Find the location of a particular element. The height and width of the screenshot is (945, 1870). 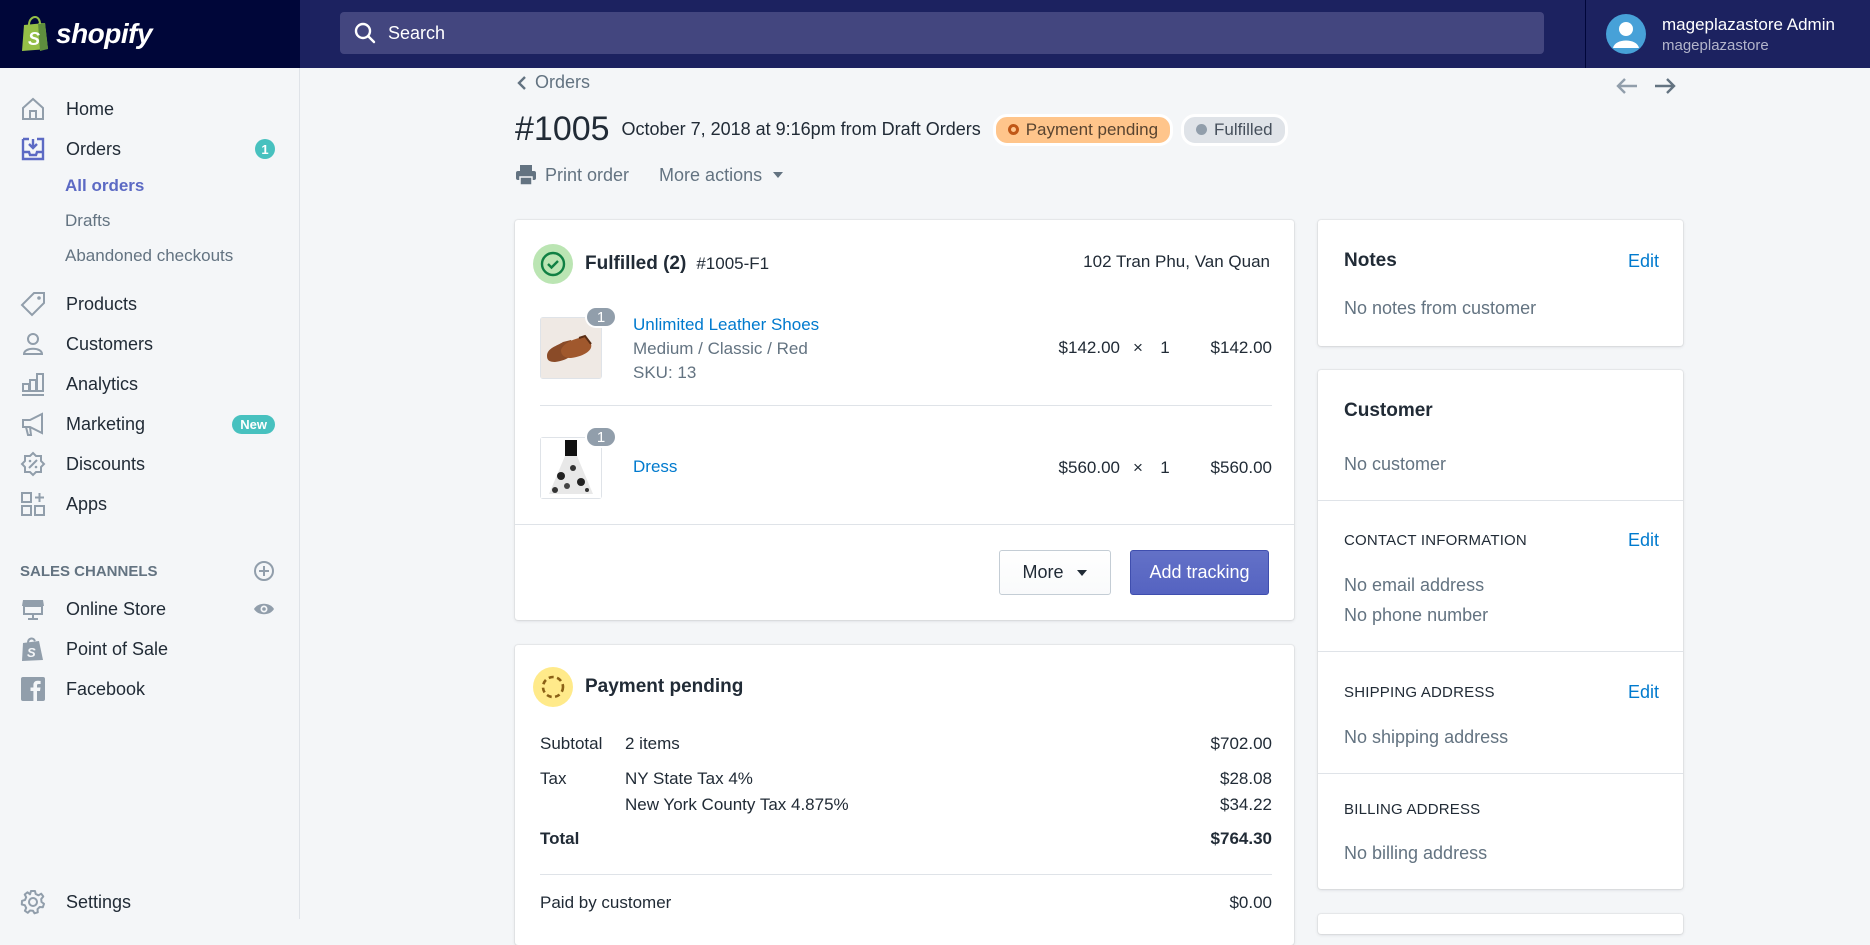

notes-edit-link: Edit is located at coordinates (1643, 261).